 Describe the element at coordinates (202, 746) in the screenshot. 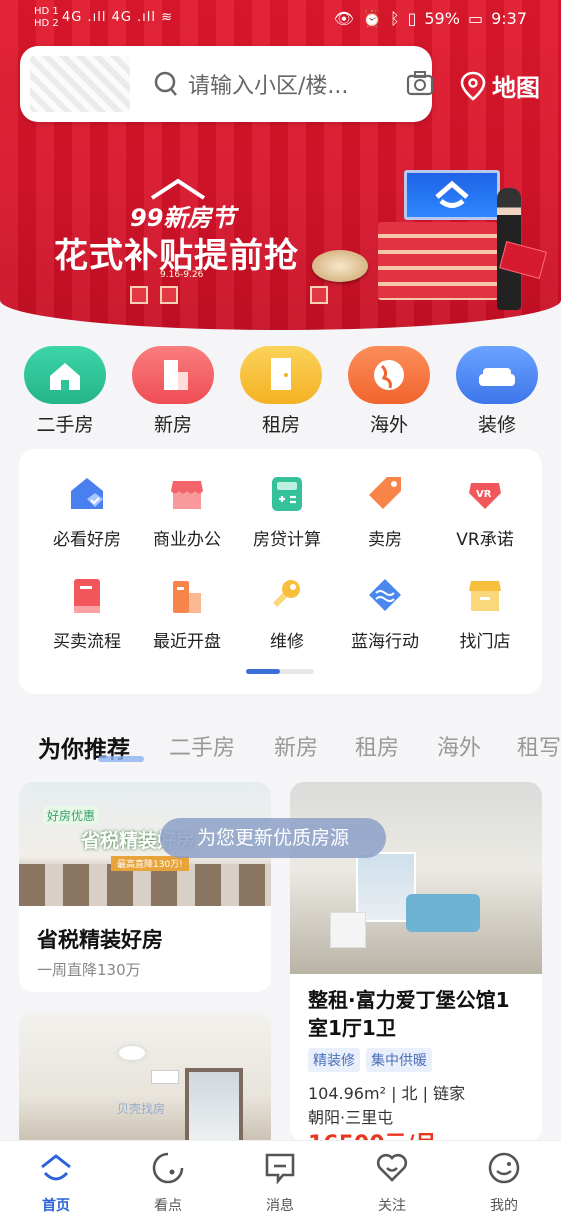

I see `tab-second-hand: 二手房` at that location.